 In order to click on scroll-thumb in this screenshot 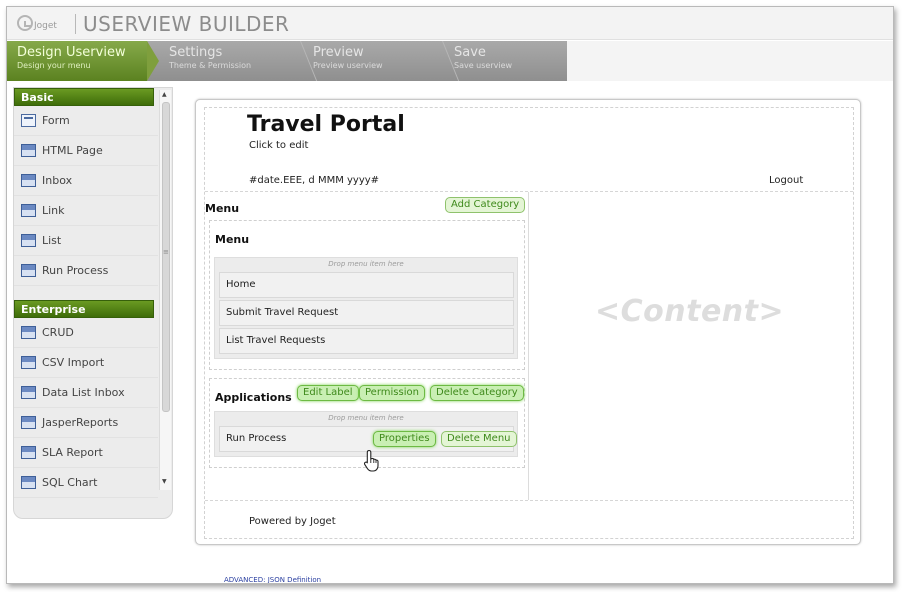, I will do `click(166, 257)`.